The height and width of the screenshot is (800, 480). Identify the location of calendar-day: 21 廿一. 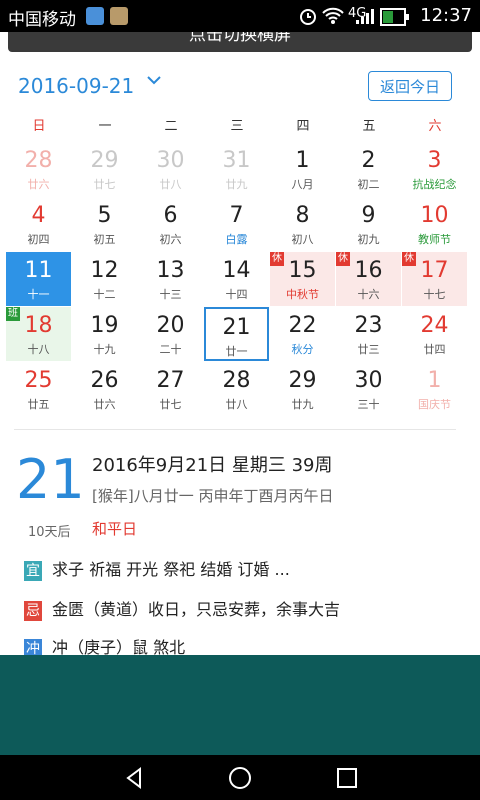
(236, 334).